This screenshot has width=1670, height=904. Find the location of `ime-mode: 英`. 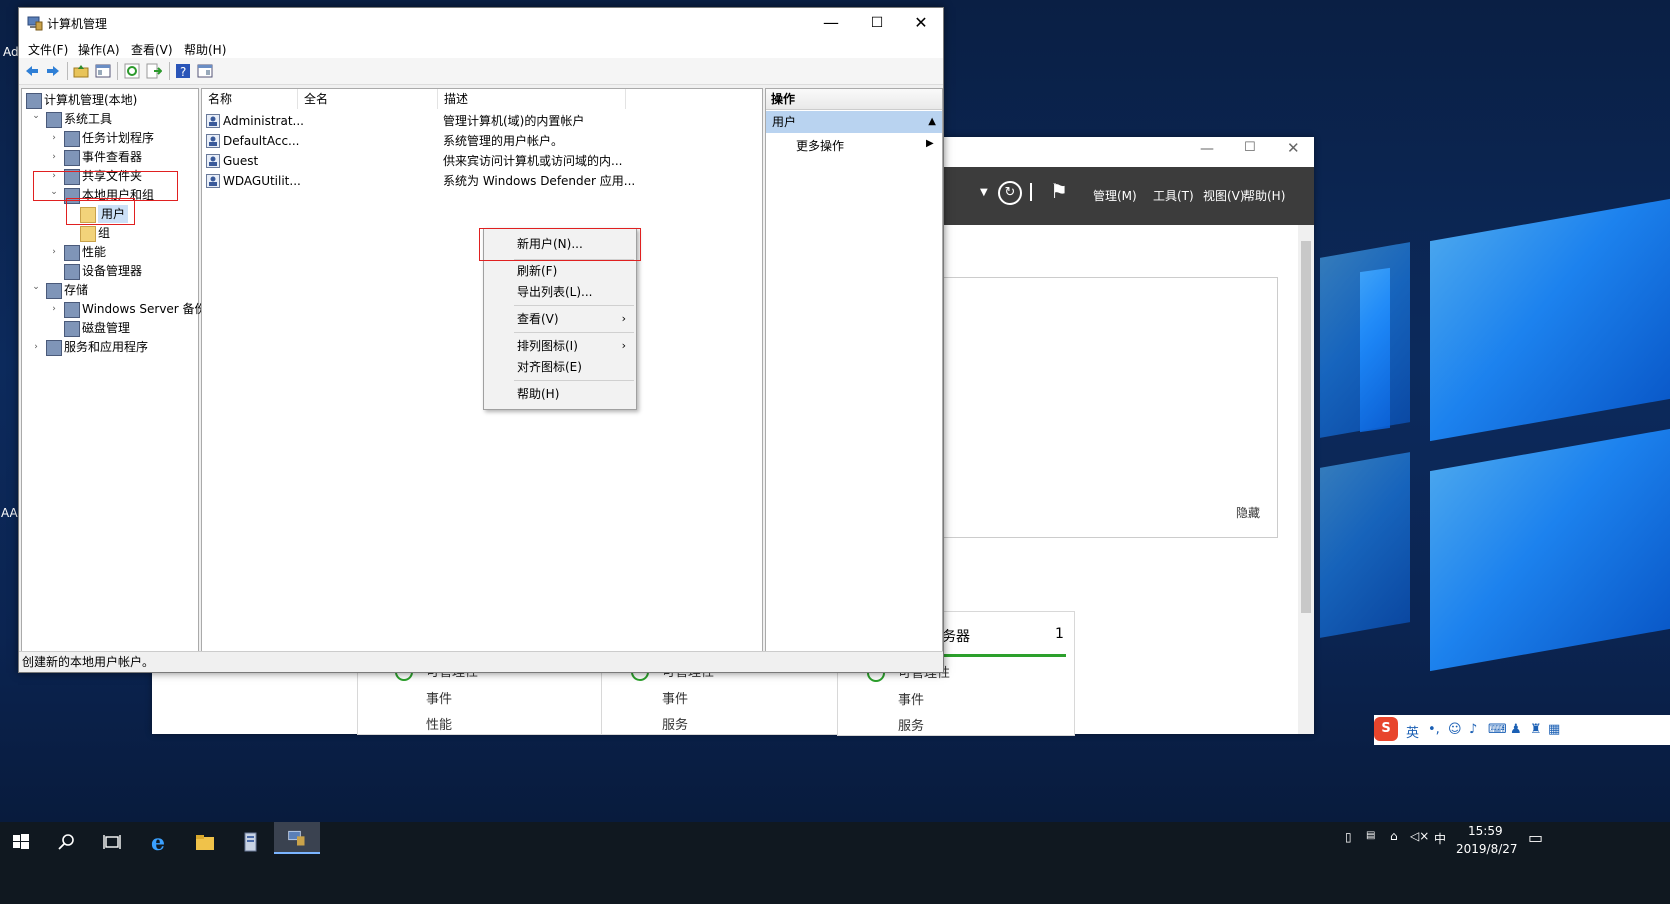

ime-mode: 英 is located at coordinates (1412, 731).